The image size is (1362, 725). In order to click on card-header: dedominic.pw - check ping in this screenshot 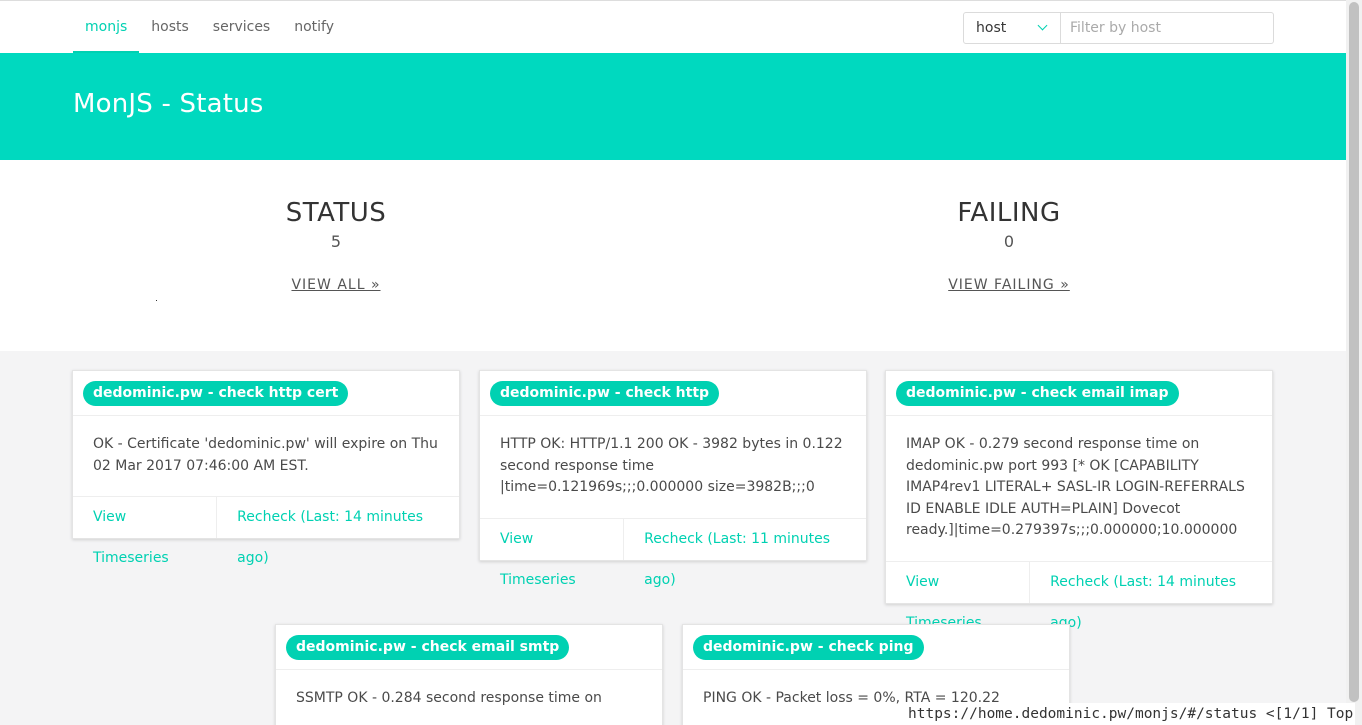, I will do `click(876, 647)`.